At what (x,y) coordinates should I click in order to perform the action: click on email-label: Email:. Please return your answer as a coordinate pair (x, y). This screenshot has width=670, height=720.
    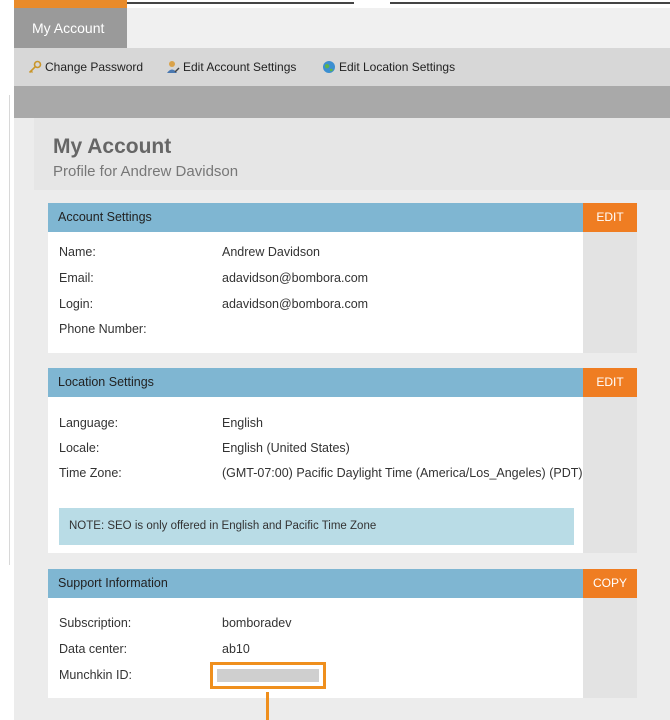
    Looking at the image, I should click on (76, 278).